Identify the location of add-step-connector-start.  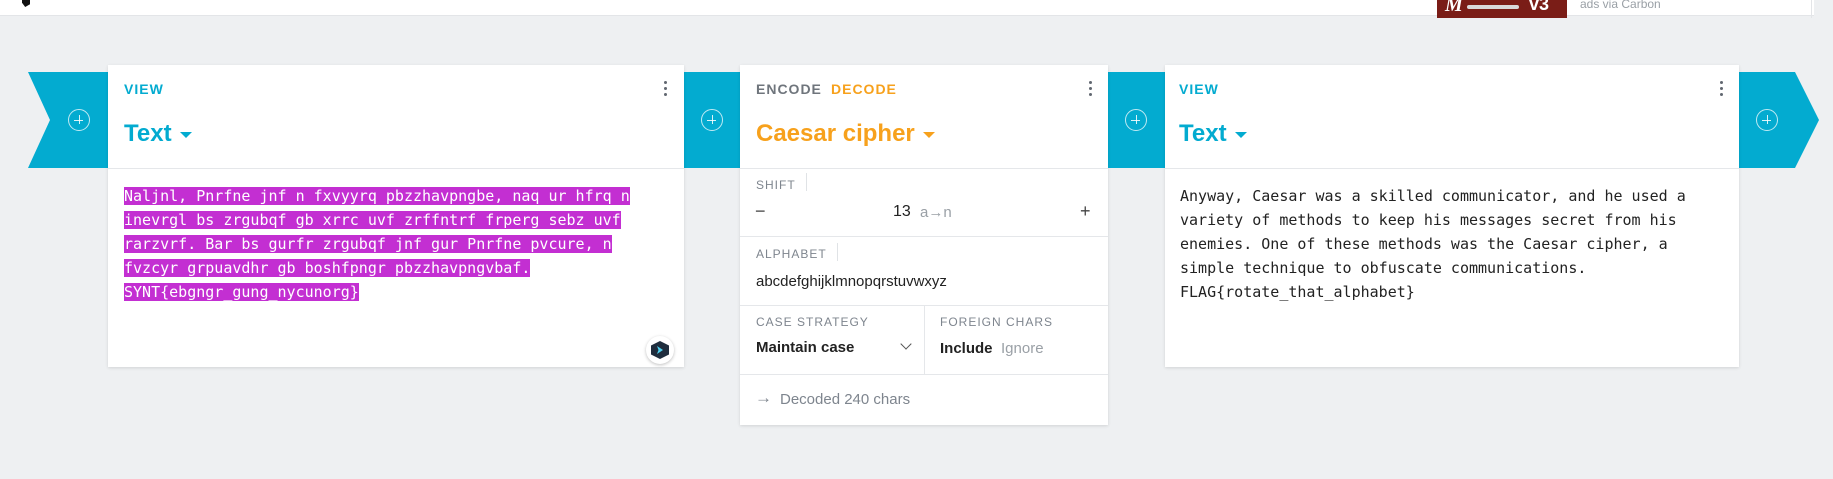
(68, 120).